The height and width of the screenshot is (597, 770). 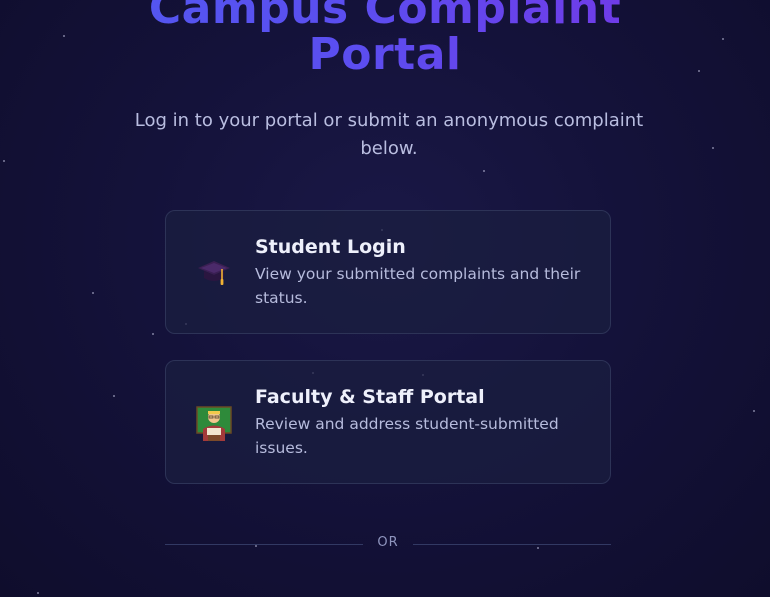 I want to click on page-title: Campus Complaint Portal, so click(x=385, y=39).